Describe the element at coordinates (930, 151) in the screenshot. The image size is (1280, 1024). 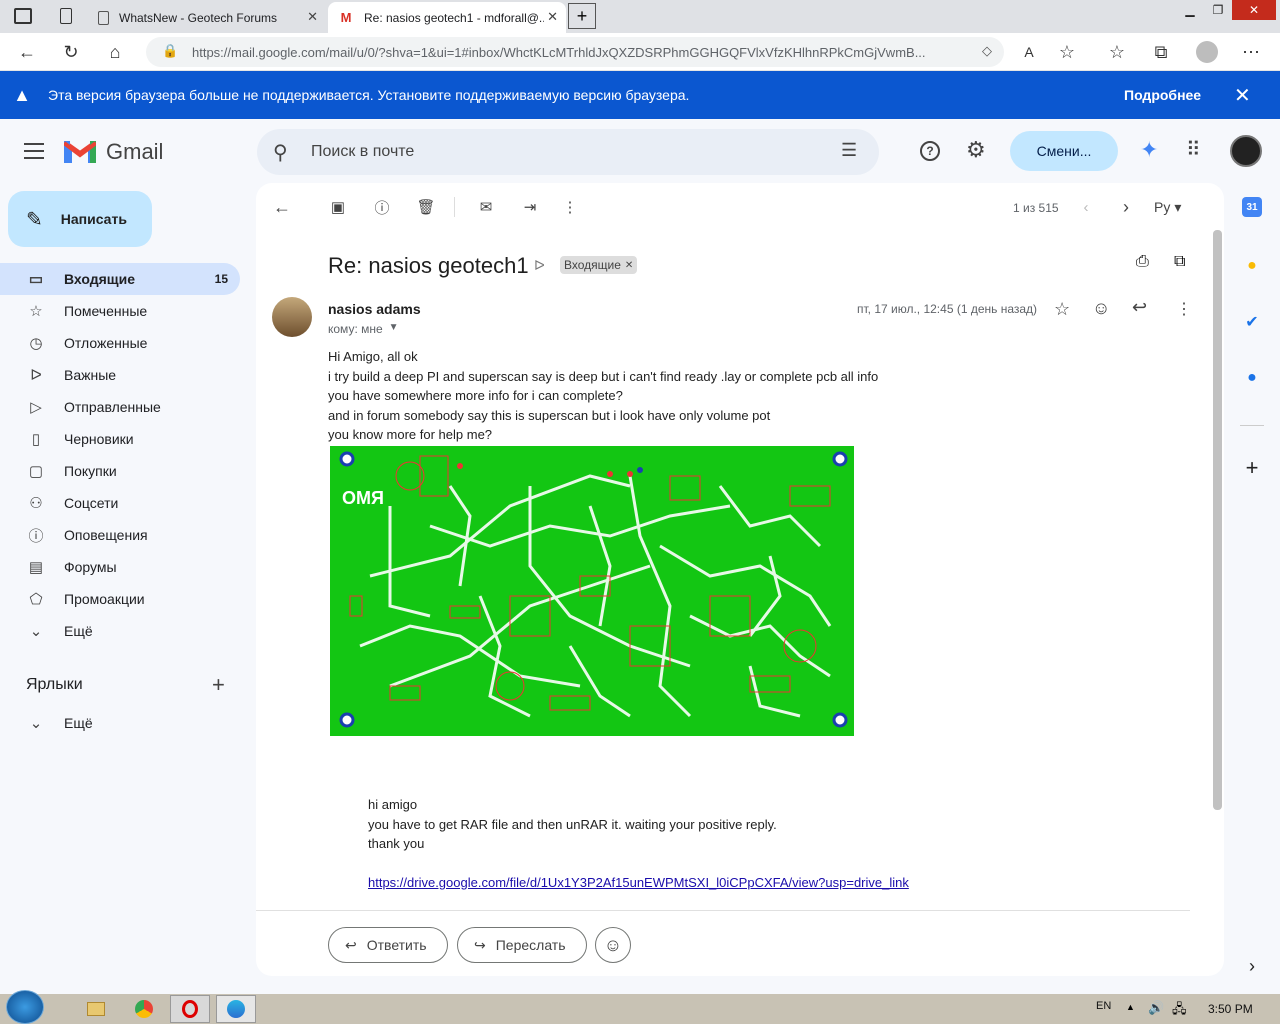
I see `help-icon: ?` at that location.